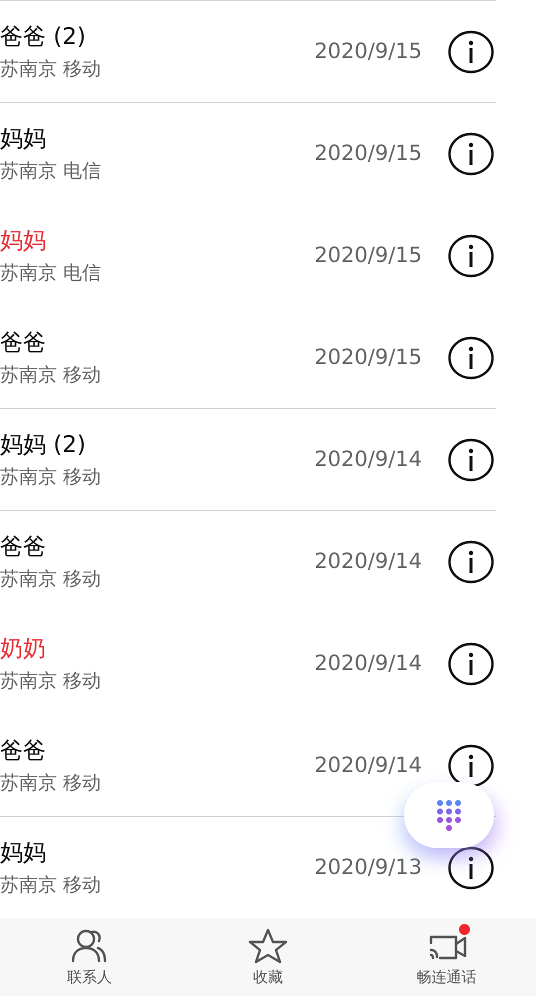 The height and width of the screenshot is (996, 536). Describe the element at coordinates (368, 867) in the screenshot. I see `call-date: 2020/9/13` at that location.